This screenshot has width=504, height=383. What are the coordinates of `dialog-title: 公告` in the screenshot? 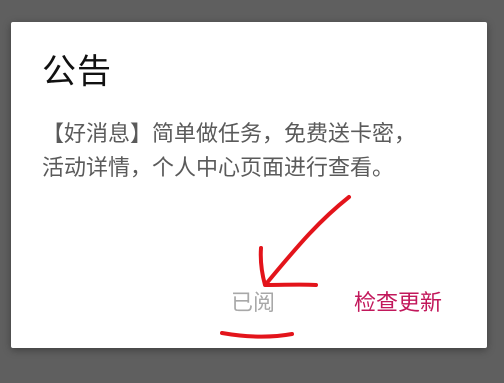 It's located at (77, 72).